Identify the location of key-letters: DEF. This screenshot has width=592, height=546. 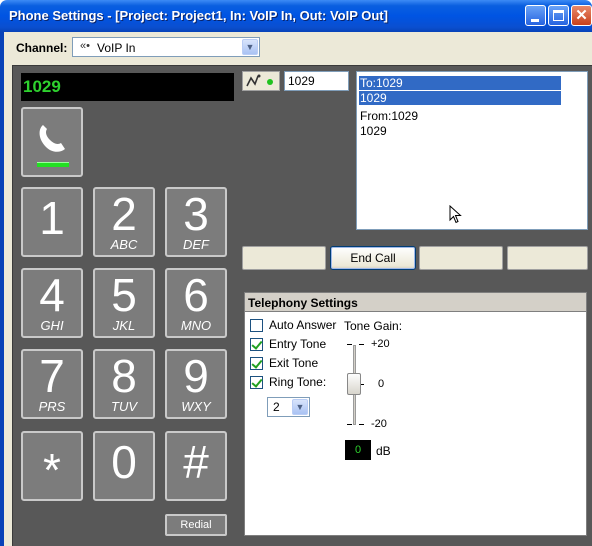
(196, 244).